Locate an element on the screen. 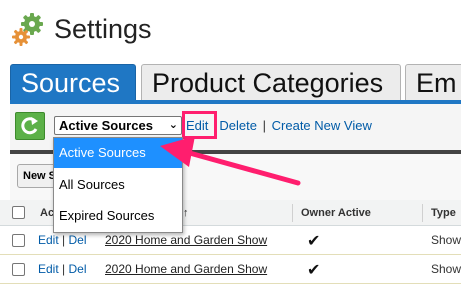  option-active-sources: Active Sources is located at coordinates (118, 153).